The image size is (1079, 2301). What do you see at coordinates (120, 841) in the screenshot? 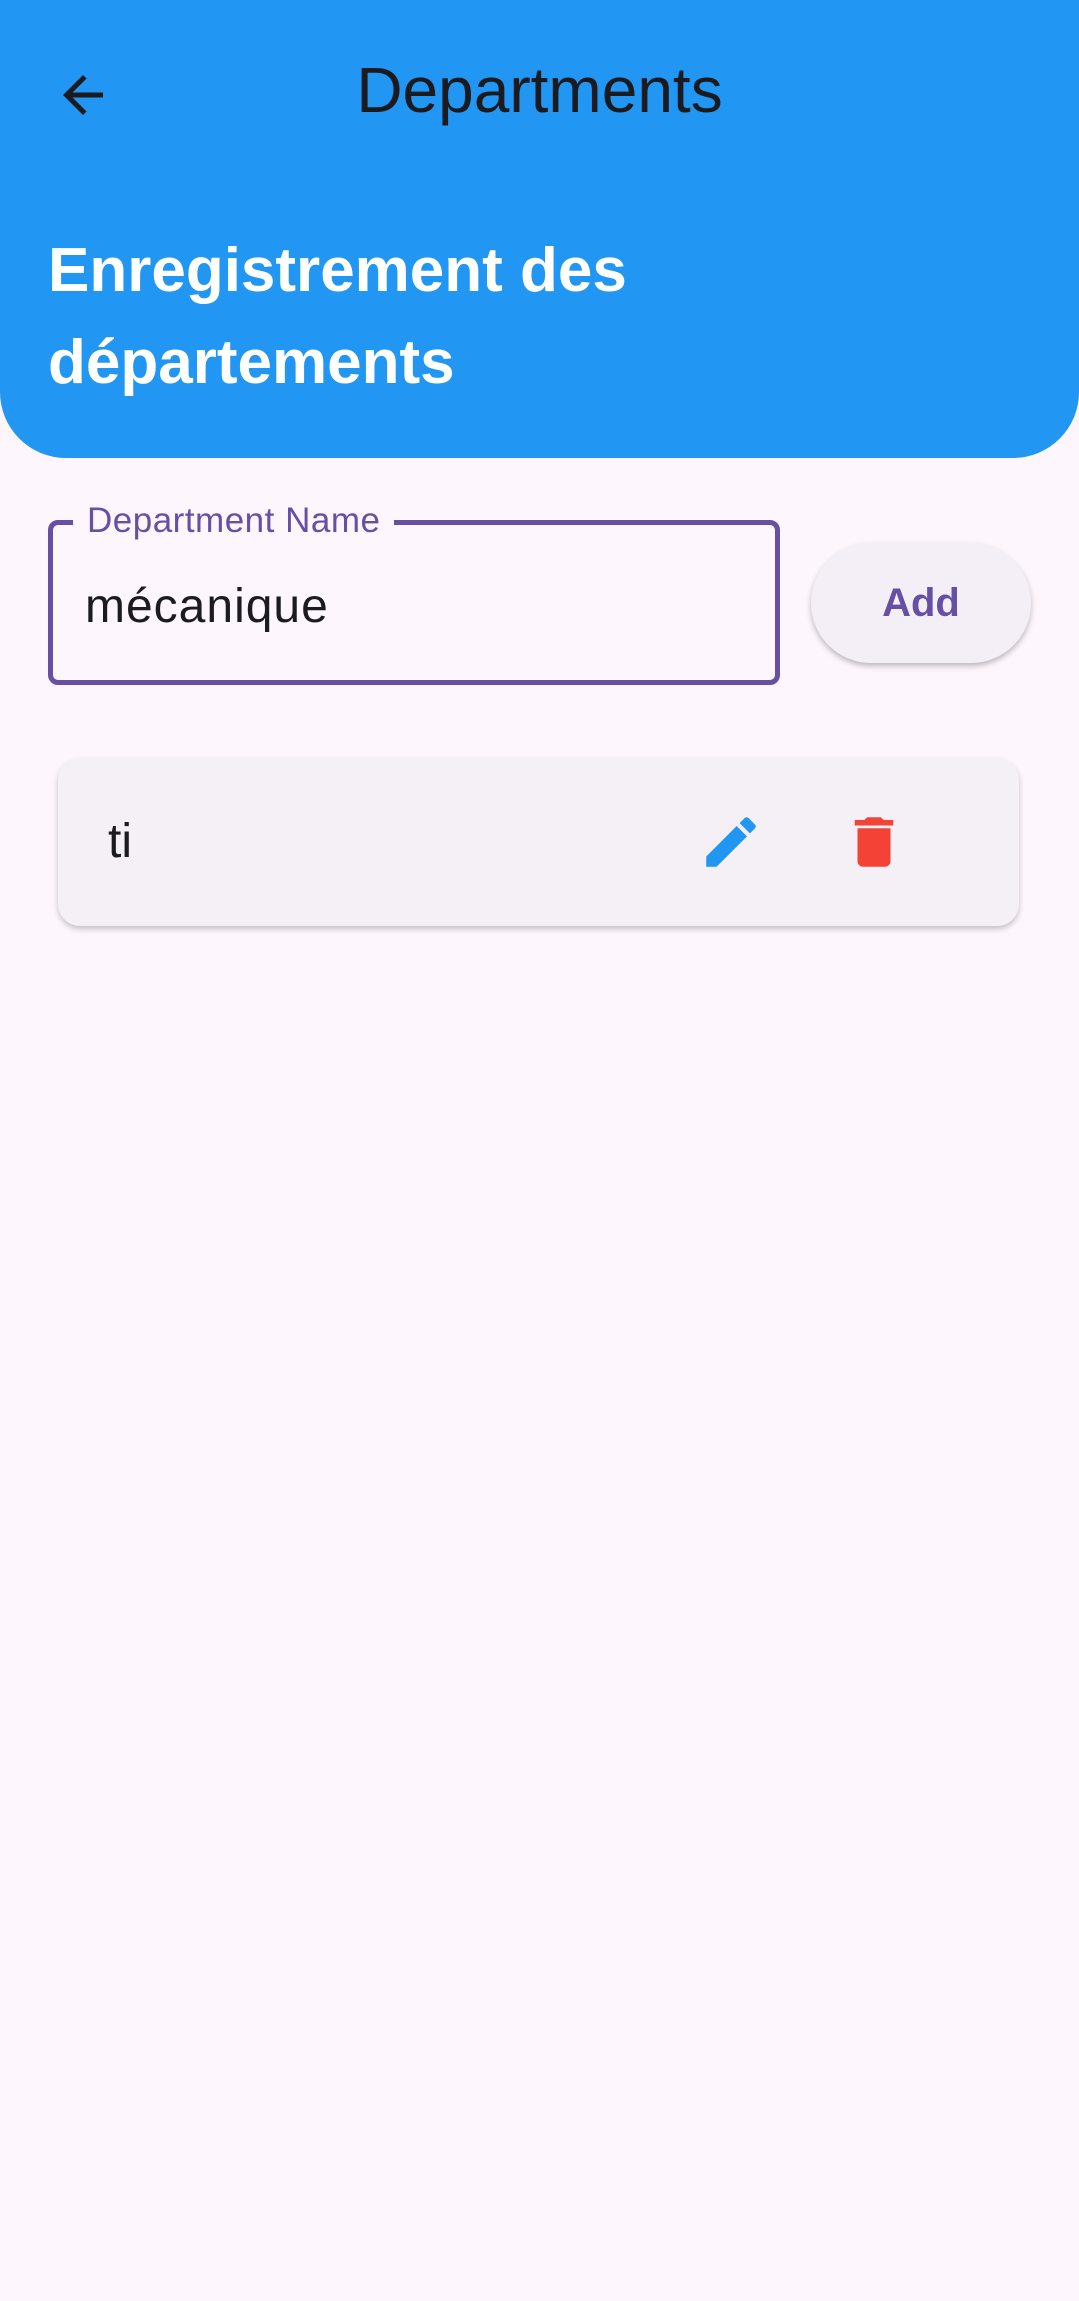
I see `department-name: ti` at bounding box center [120, 841].